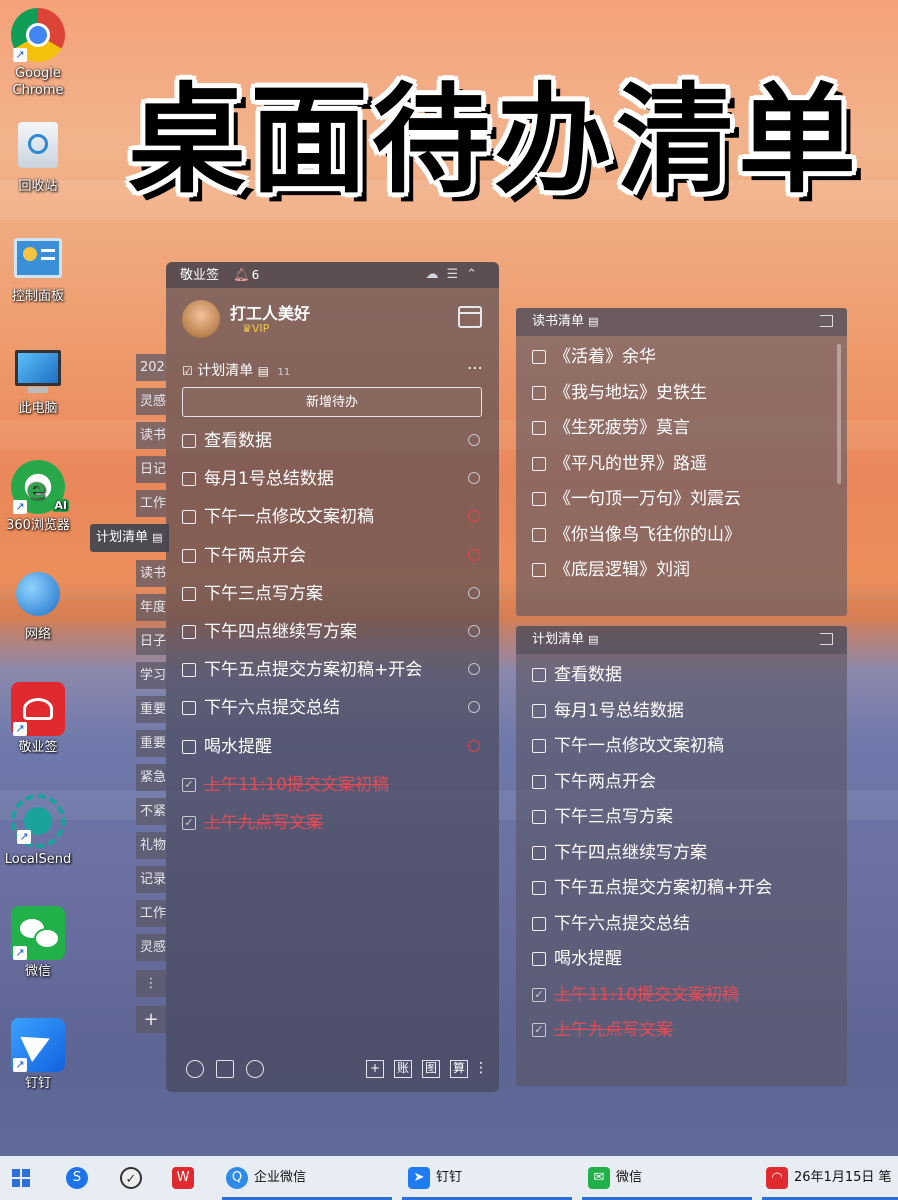  I want to click on taskbar-app-wecom: Q 企业微信, so click(266, 1178).